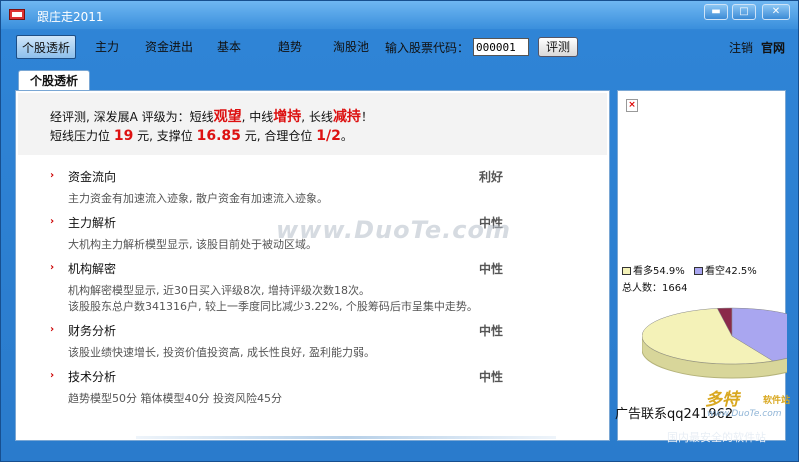 The image size is (799, 462). What do you see at coordinates (92, 331) in the screenshot?
I see `section-title: 财务分析` at bounding box center [92, 331].